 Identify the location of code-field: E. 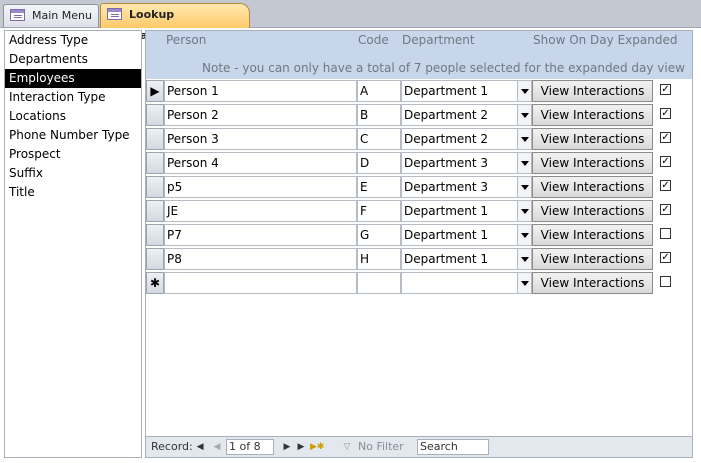
(379, 187).